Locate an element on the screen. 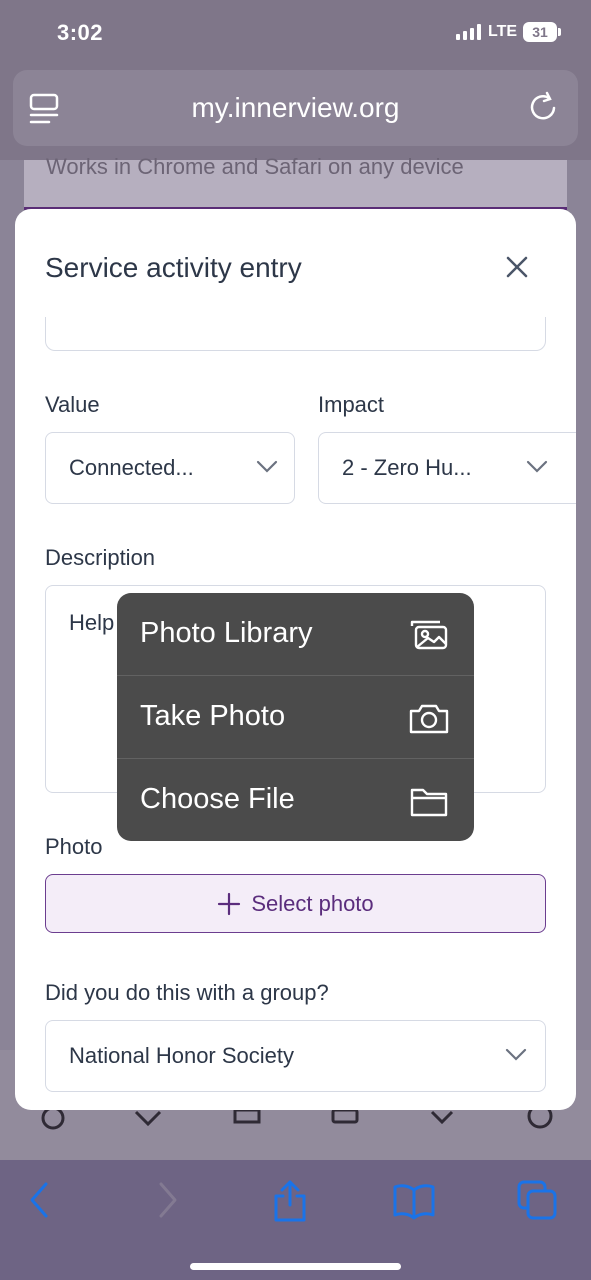  impact-label: Impact is located at coordinates (351, 404).